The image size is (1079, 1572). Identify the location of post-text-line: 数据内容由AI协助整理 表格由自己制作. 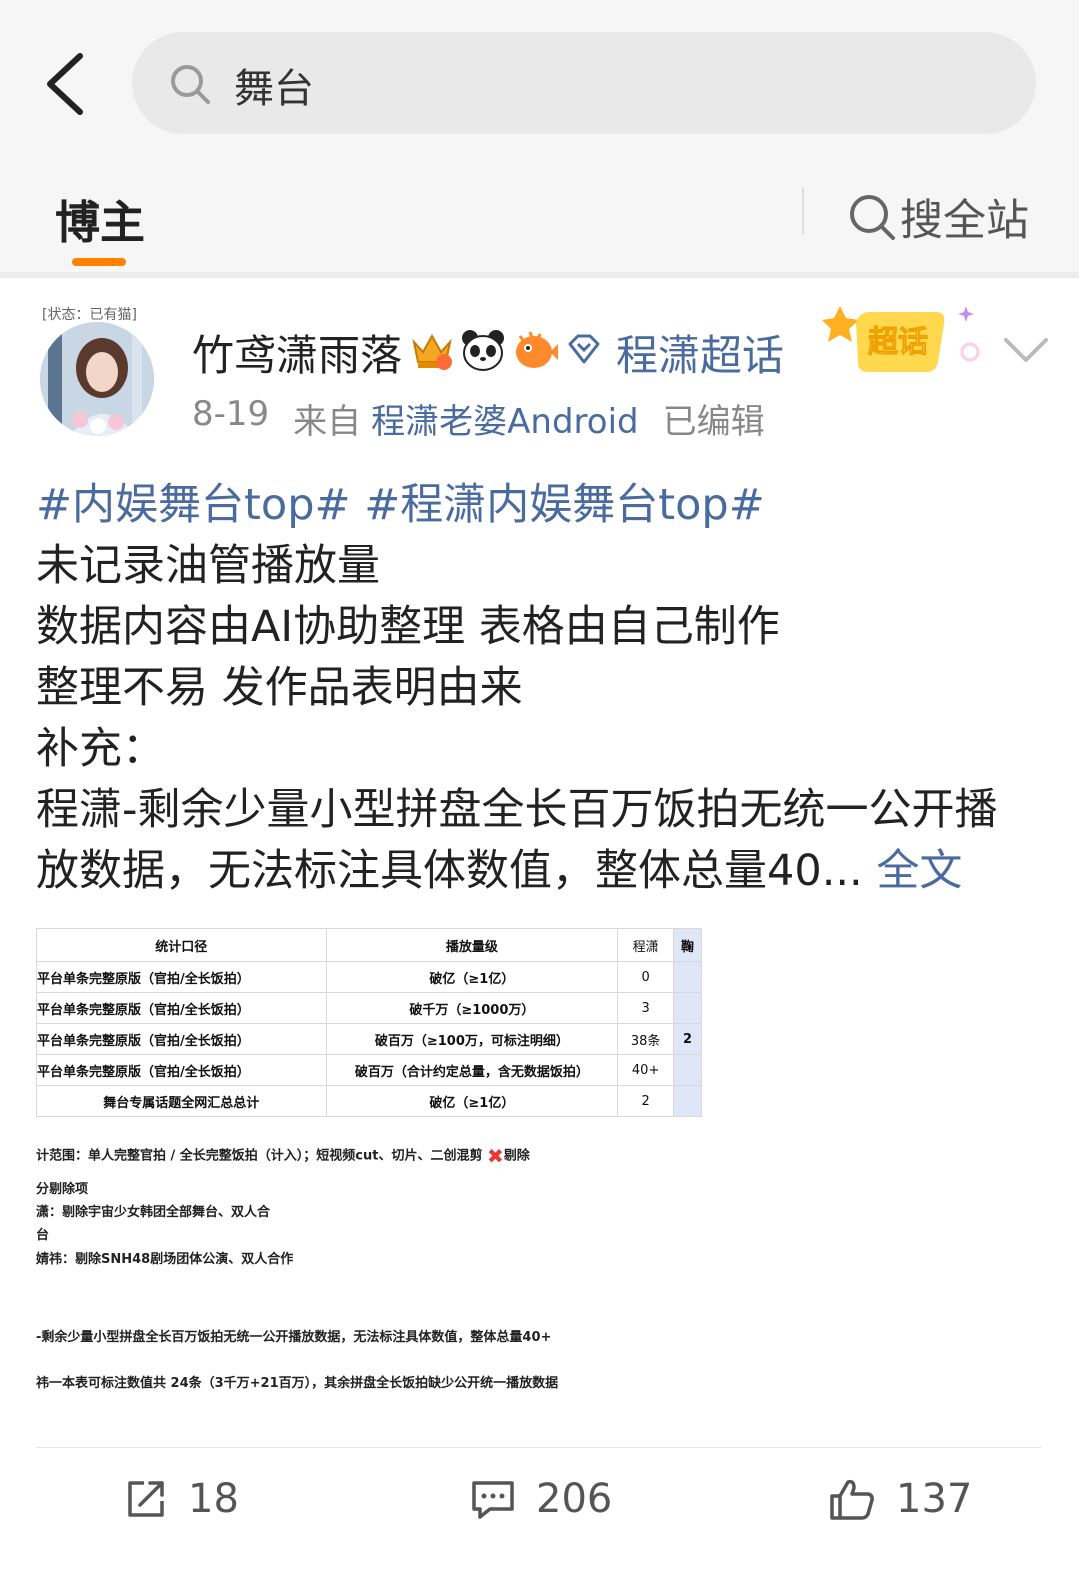
(408, 627).